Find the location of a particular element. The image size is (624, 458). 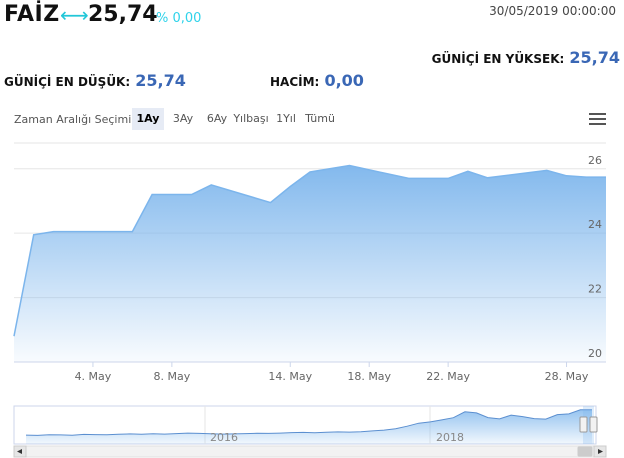

y-tick-label: 20 is located at coordinates (595, 353).